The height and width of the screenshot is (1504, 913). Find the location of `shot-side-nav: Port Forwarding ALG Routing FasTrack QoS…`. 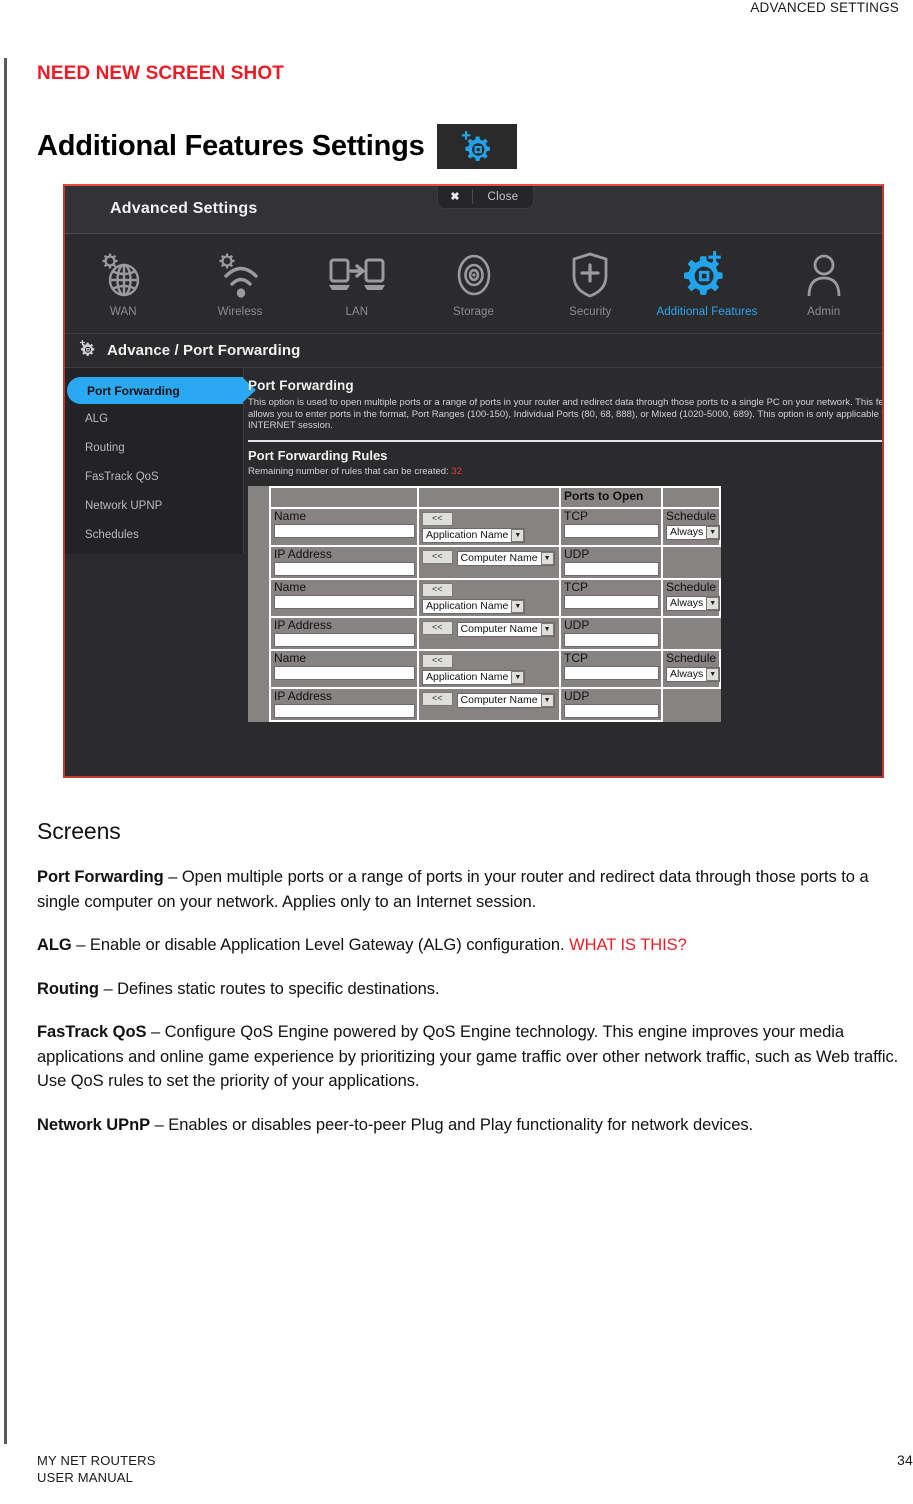

shot-side-nav: Port Forwarding ALG Routing FasTrack QoS… is located at coordinates (160, 461).